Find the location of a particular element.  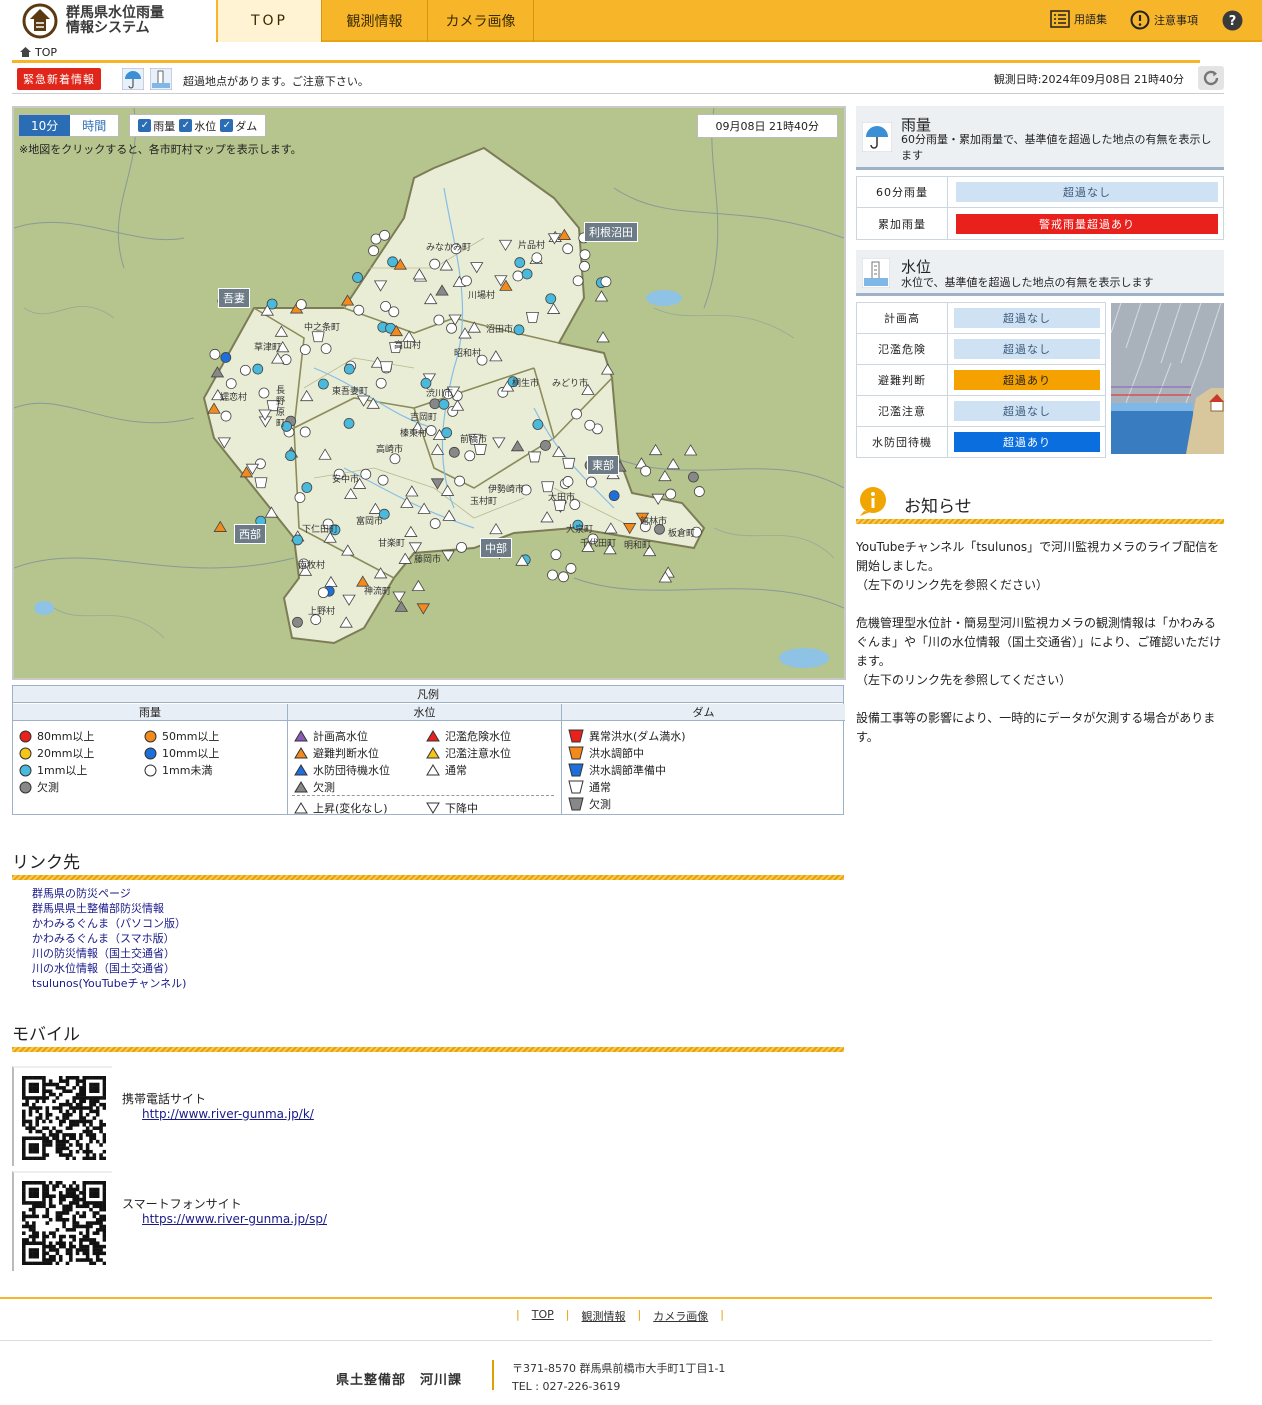

muni-label: 沼田市 is located at coordinates (499, 328).